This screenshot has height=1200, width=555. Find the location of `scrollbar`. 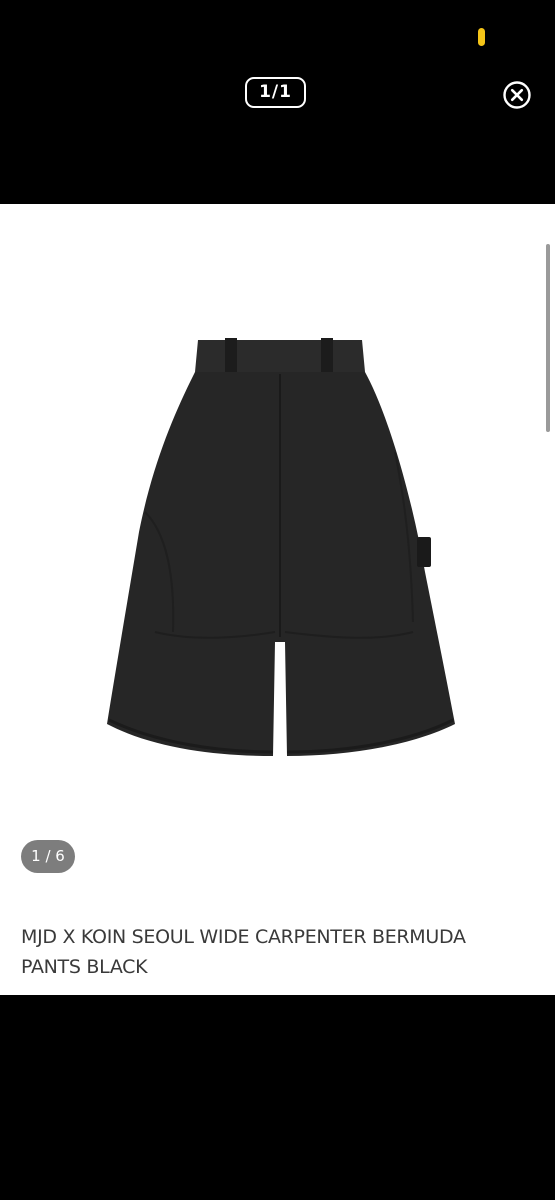

scrollbar is located at coordinates (548, 338).